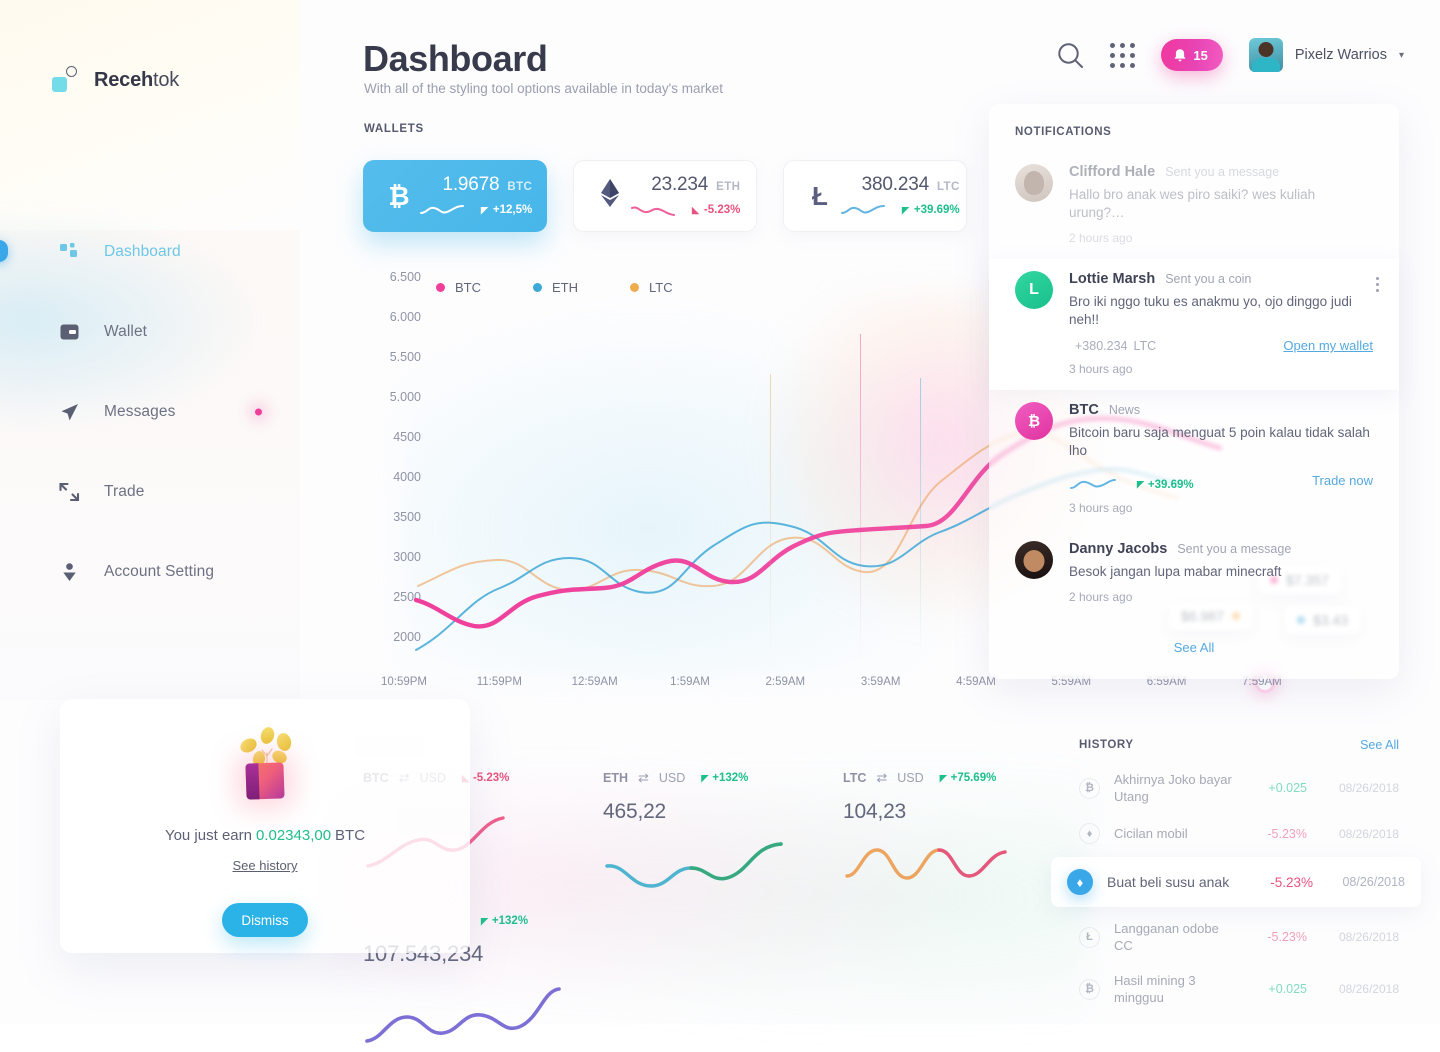 The height and width of the screenshot is (1052, 1440). What do you see at coordinates (265, 920) in the screenshot?
I see `dismiss-button: Dismiss` at bounding box center [265, 920].